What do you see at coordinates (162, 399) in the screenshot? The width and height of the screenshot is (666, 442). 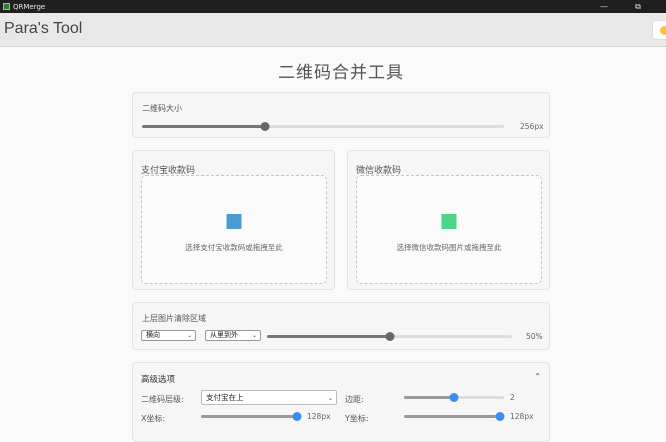 I see `layer-label: 二维码层级:` at bounding box center [162, 399].